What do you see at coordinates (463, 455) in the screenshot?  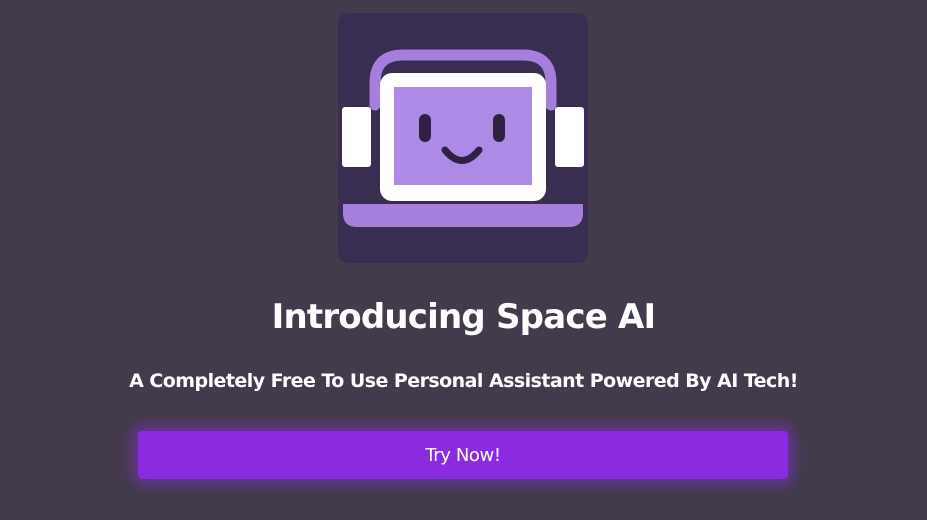 I see `try-now-button: Try Now!` at bounding box center [463, 455].